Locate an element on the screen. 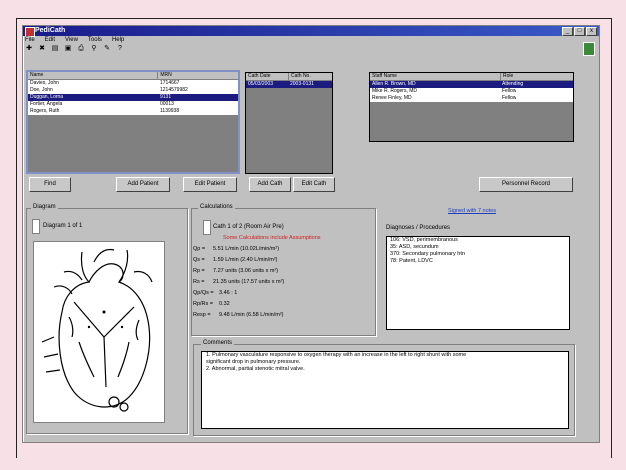 The width and height of the screenshot is (626, 470). cath-row-selected: 05/03/2003 2003-0131 is located at coordinates (289, 84).